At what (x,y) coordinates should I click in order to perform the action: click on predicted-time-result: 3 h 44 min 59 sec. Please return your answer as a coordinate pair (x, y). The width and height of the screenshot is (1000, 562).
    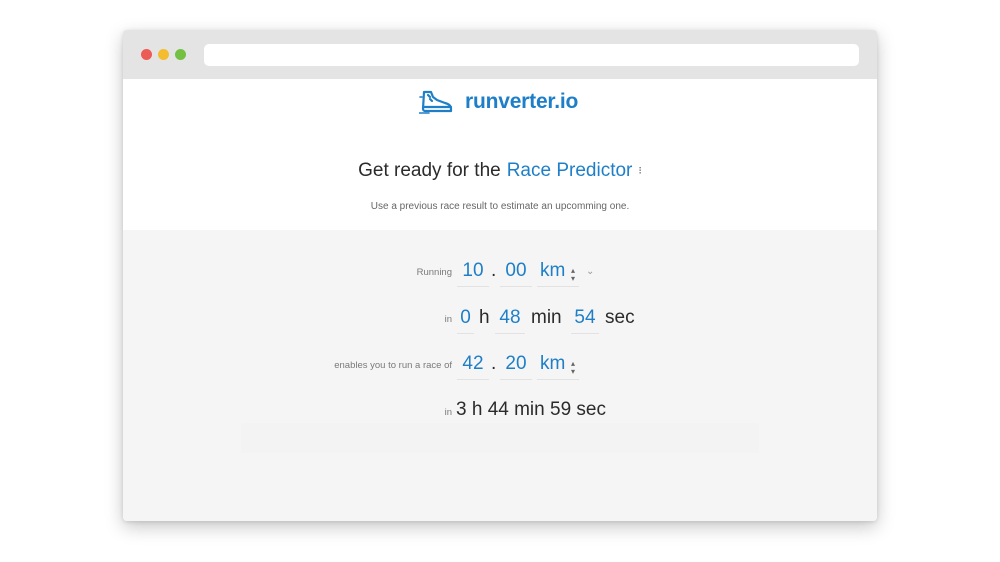
    Looking at the image, I should click on (531, 409).